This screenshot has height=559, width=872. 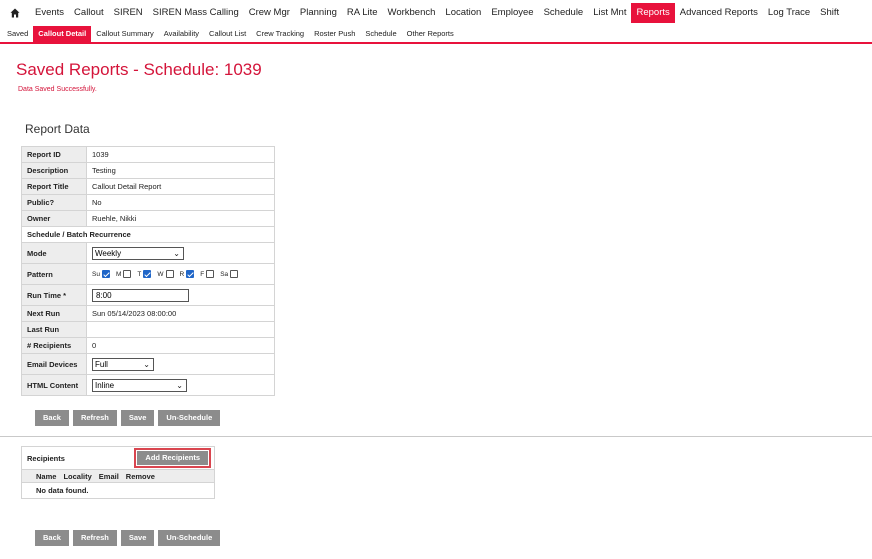 What do you see at coordinates (227, 34) in the screenshot?
I see `subnav-item-callout-list: Callout List` at bounding box center [227, 34].